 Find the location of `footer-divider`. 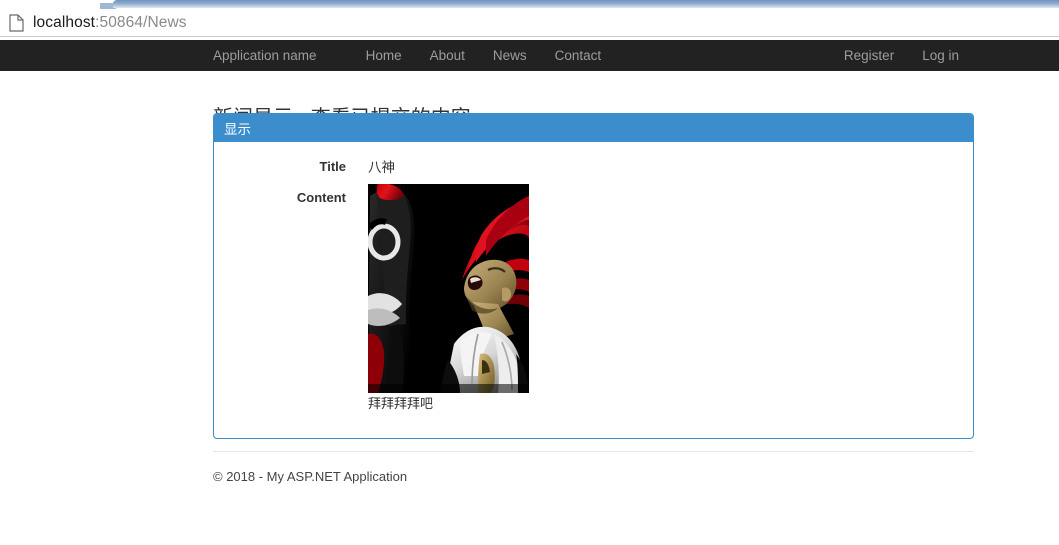

footer-divider is located at coordinates (593, 451).